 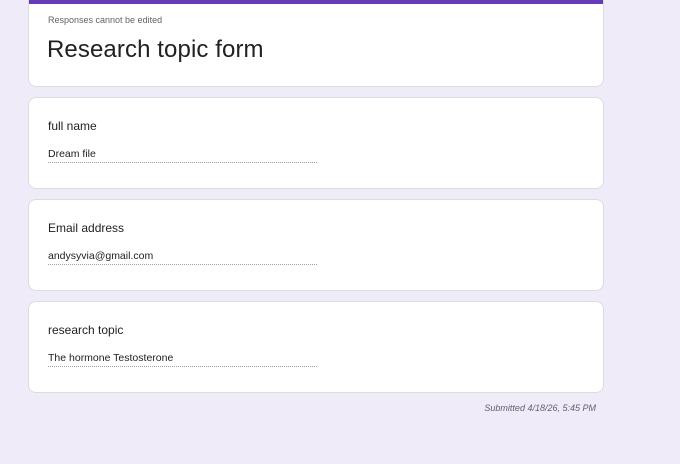 What do you see at coordinates (105, 20) in the screenshot?
I see `responses-notice: Responses cannot be edited` at bounding box center [105, 20].